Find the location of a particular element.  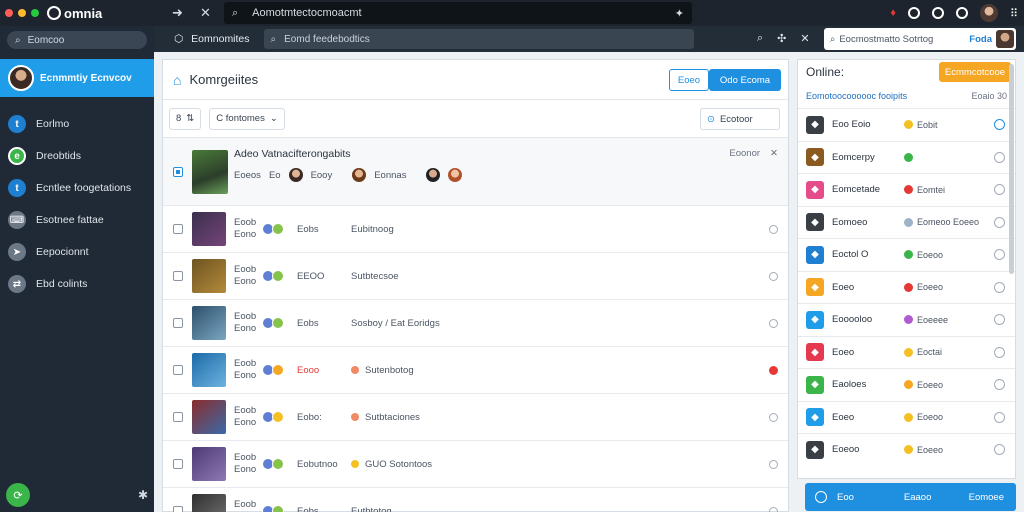

list-item: ◆ Eomcerpy is located at coordinates (906, 157).